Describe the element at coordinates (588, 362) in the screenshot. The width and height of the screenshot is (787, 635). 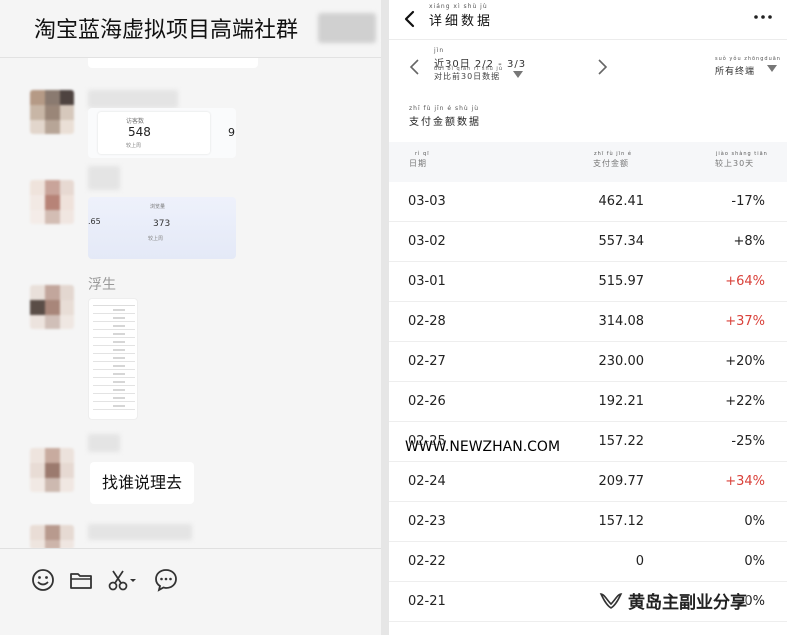
I see `table-row: 02-27 230.00 +20%` at that location.